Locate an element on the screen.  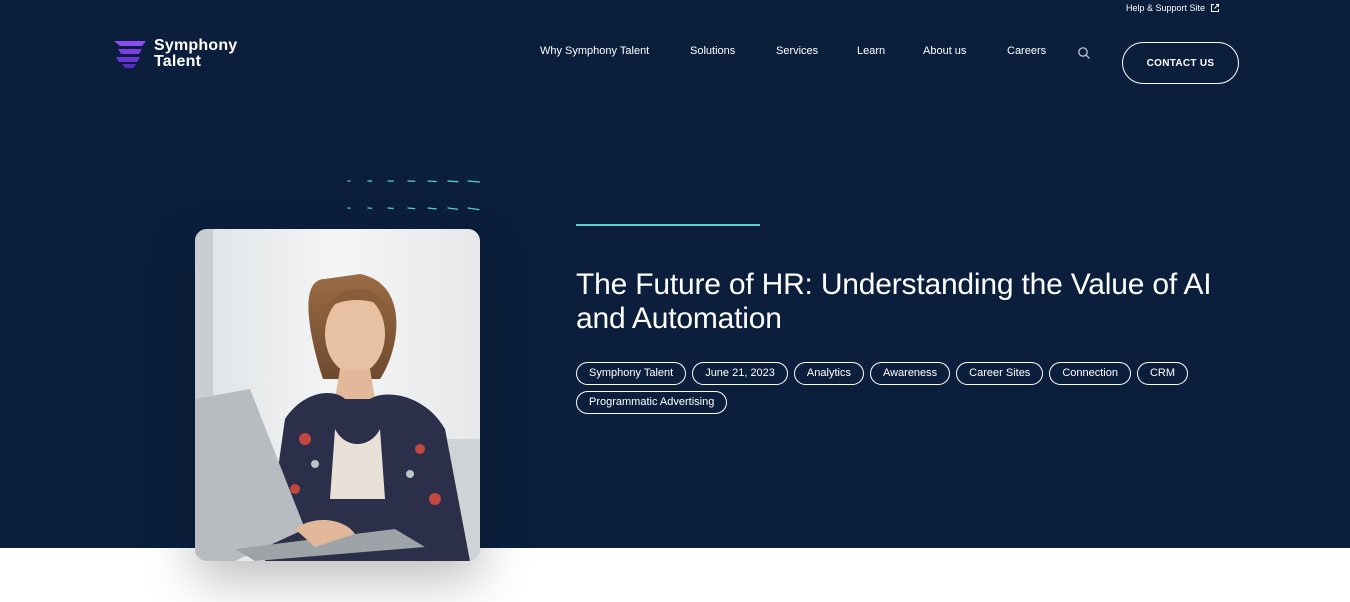
help-support-link: Help & Support Site is located at coordinates (1173, 8).